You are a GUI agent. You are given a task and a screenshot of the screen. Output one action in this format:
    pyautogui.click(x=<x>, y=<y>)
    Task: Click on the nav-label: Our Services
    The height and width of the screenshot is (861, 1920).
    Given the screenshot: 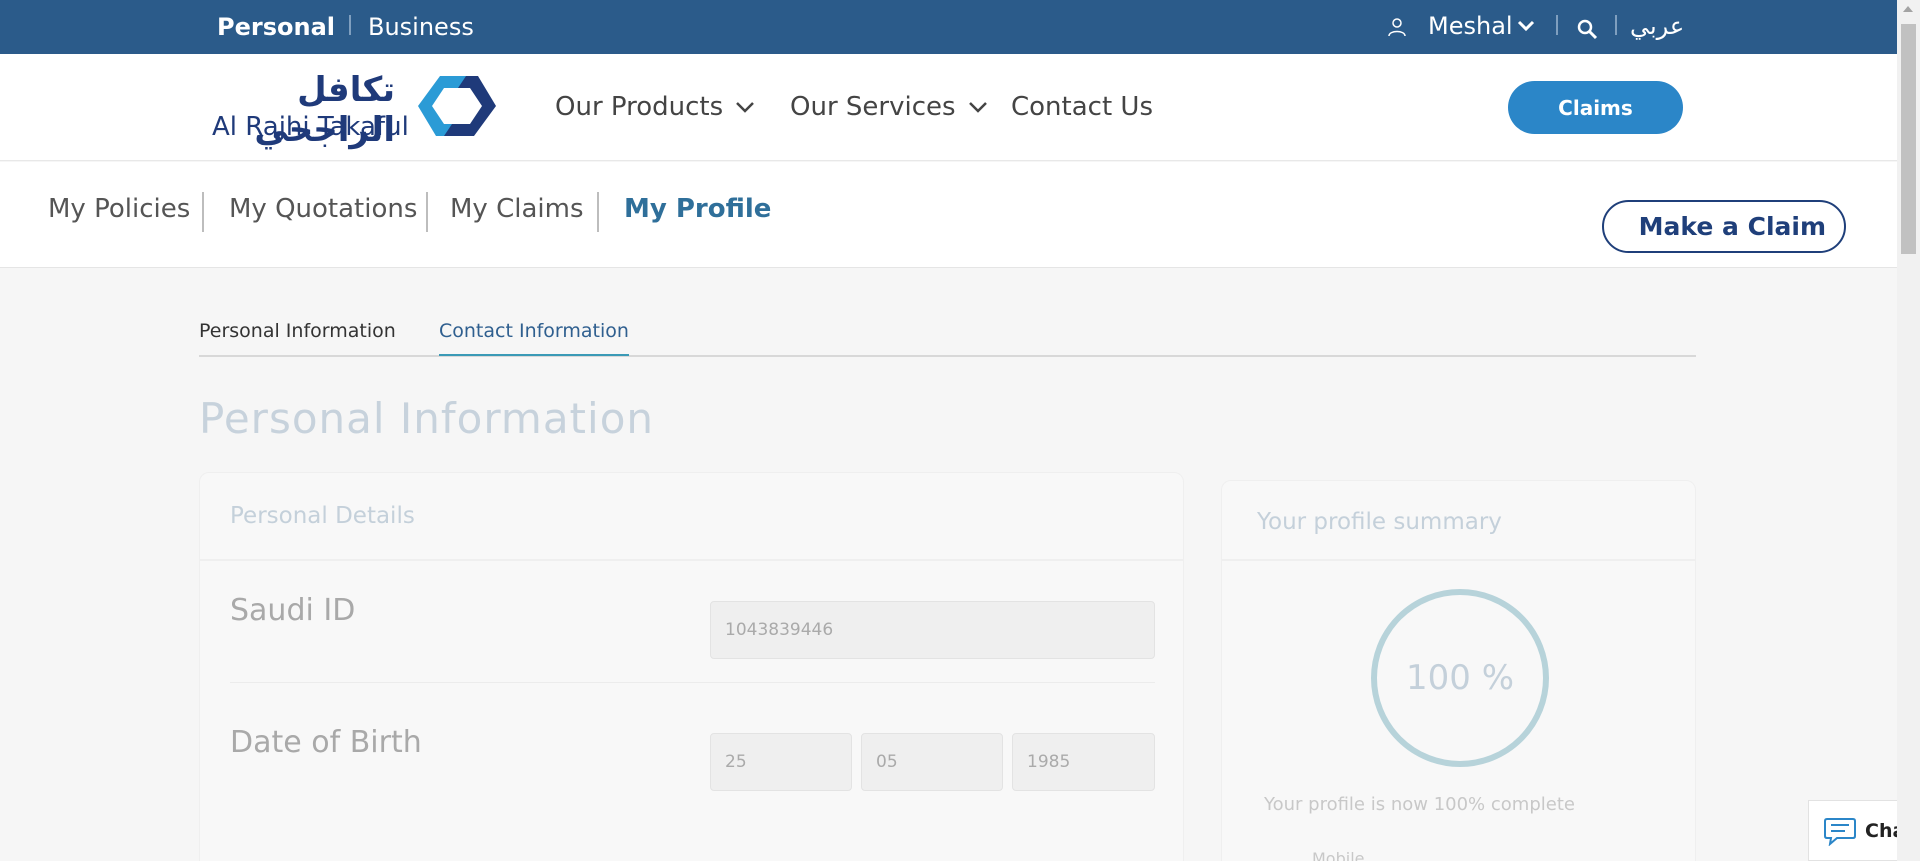 What is the action you would take?
    pyautogui.click(x=873, y=107)
    